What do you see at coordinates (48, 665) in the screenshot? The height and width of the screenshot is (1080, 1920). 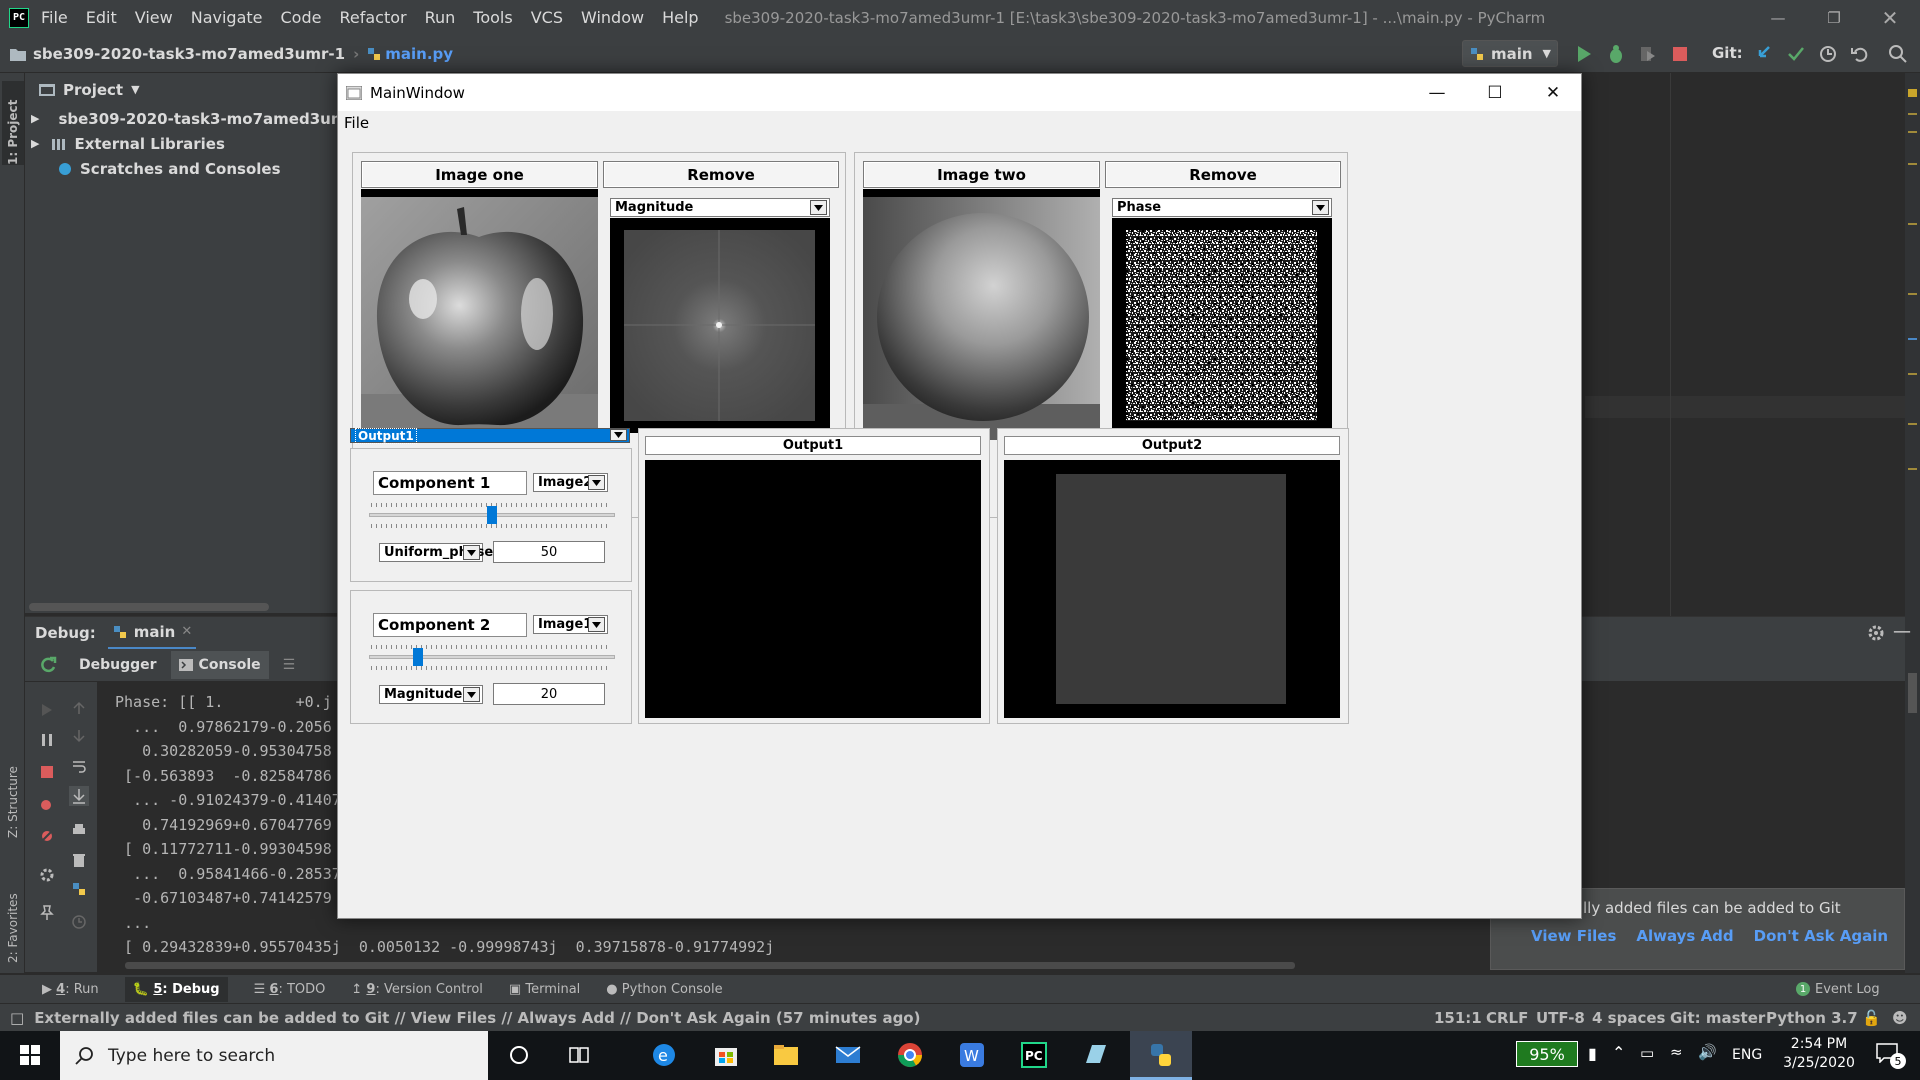 I see `rerun-icon` at bounding box center [48, 665].